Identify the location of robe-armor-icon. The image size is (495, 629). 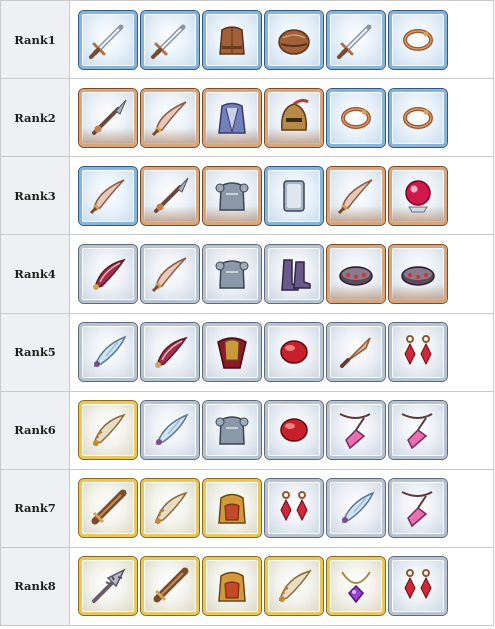
(232, 118).